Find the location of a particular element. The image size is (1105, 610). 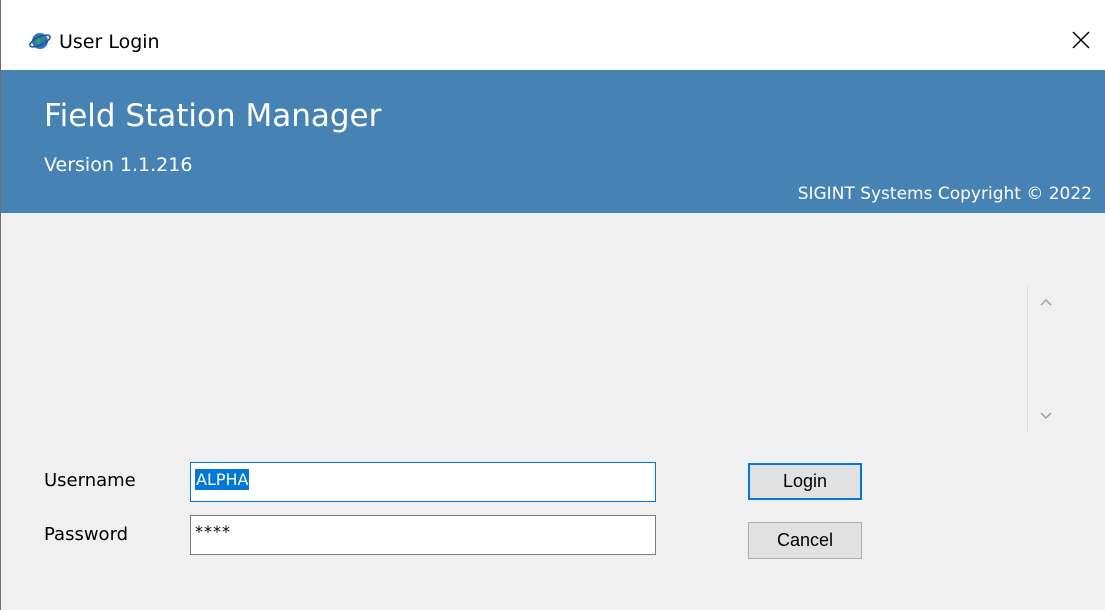

app-title: Field Station Manager is located at coordinates (213, 116).